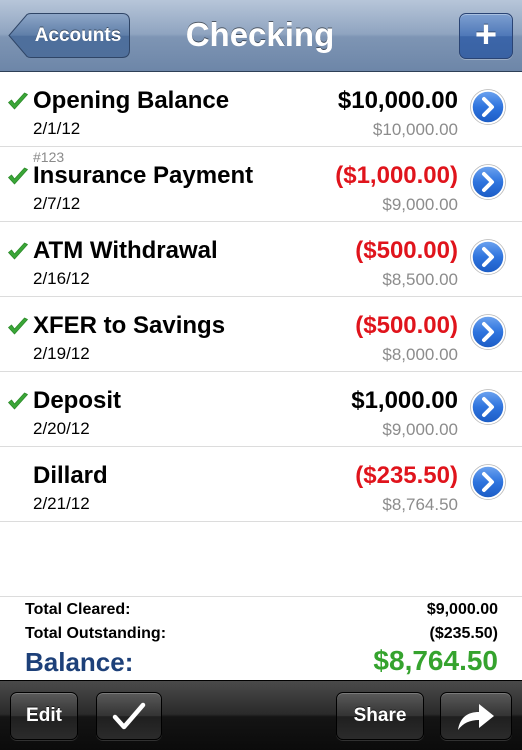 This screenshot has height=750, width=522. Describe the element at coordinates (261, 715) in the screenshot. I see `bottom-toolbar: Edit Share` at that location.